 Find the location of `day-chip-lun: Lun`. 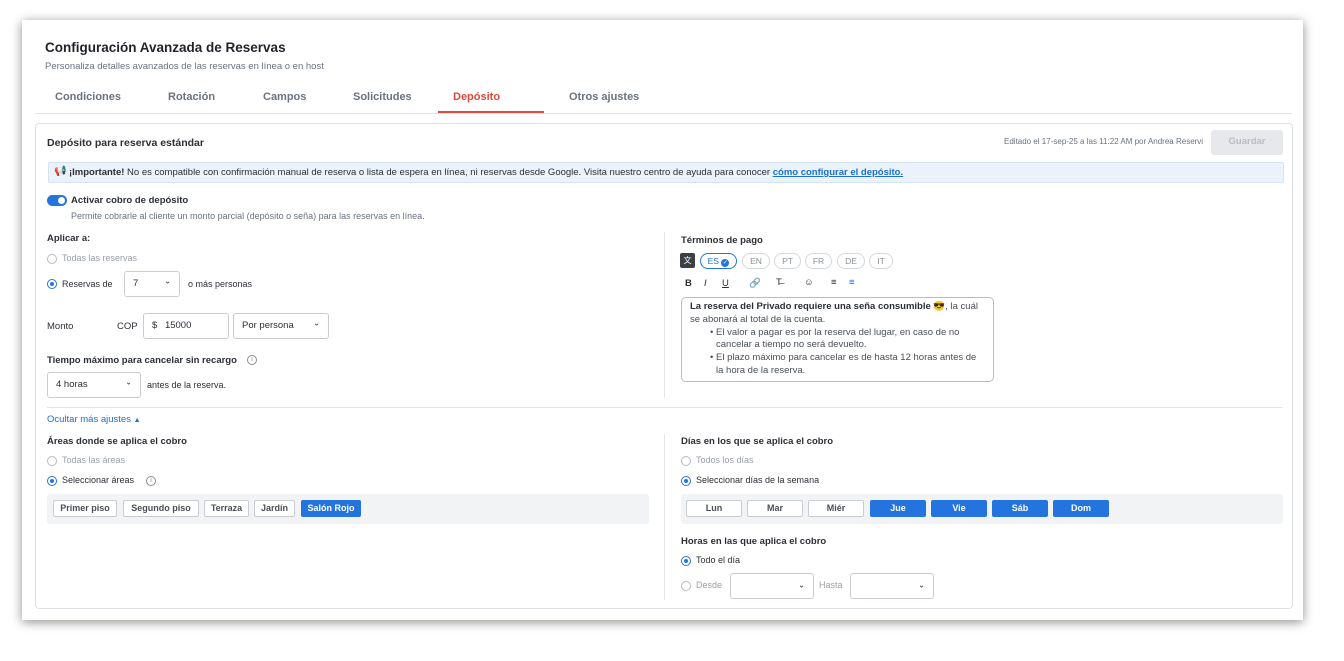

day-chip-lun: Lun is located at coordinates (714, 508).